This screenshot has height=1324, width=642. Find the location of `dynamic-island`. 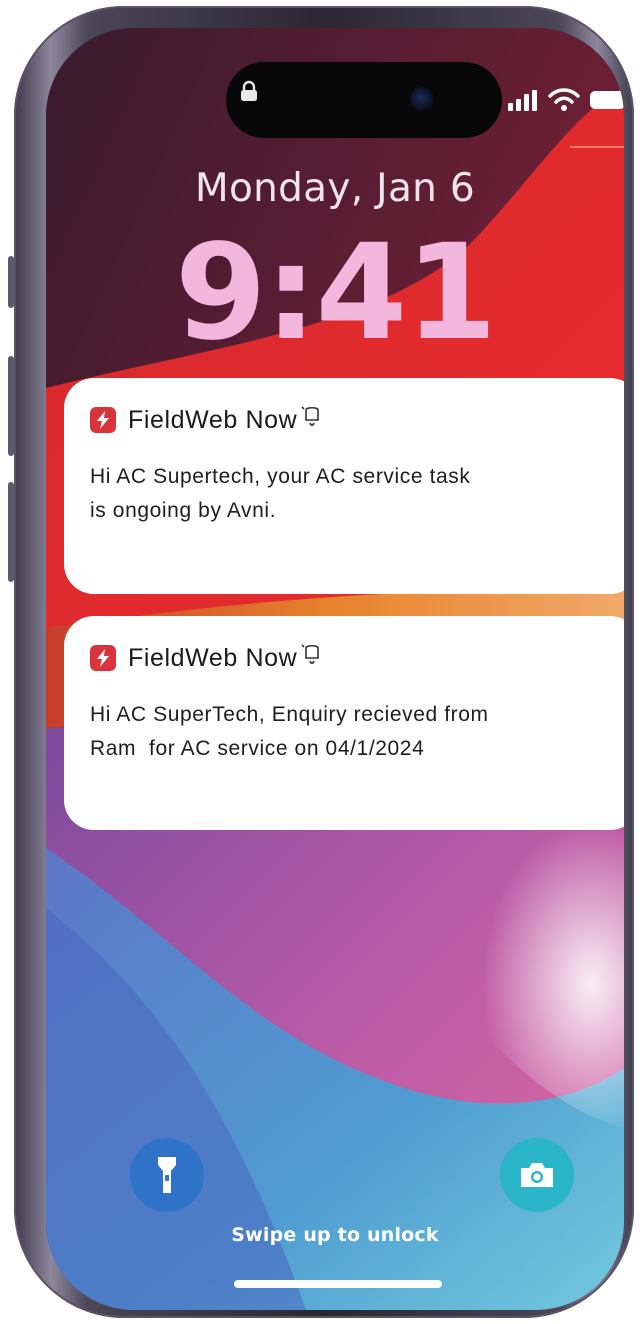

dynamic-island is located at coordinates (425, 105).